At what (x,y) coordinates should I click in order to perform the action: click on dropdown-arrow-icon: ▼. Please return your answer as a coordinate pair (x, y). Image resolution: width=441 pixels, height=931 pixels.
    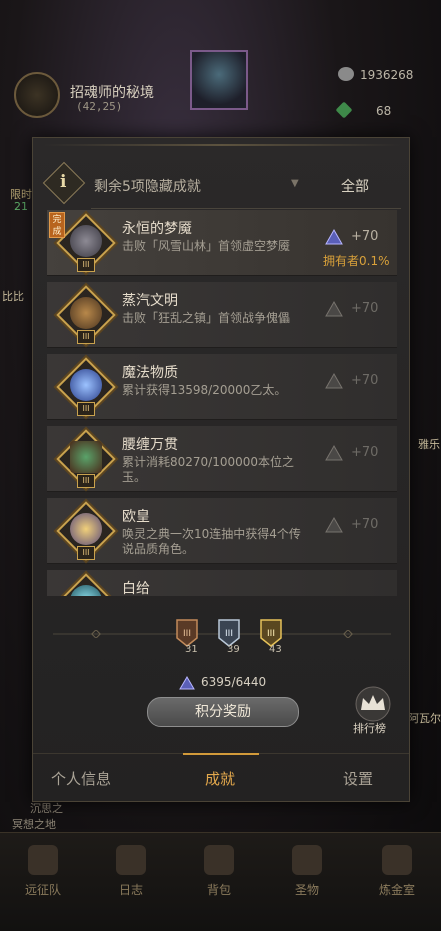
    Looking at the image, I should click on (295, 183).